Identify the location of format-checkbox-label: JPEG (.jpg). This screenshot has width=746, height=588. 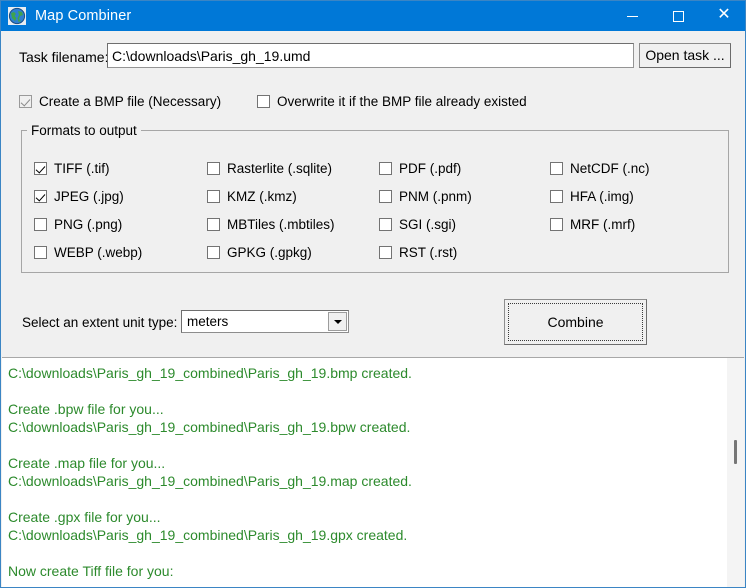
(89, 196).